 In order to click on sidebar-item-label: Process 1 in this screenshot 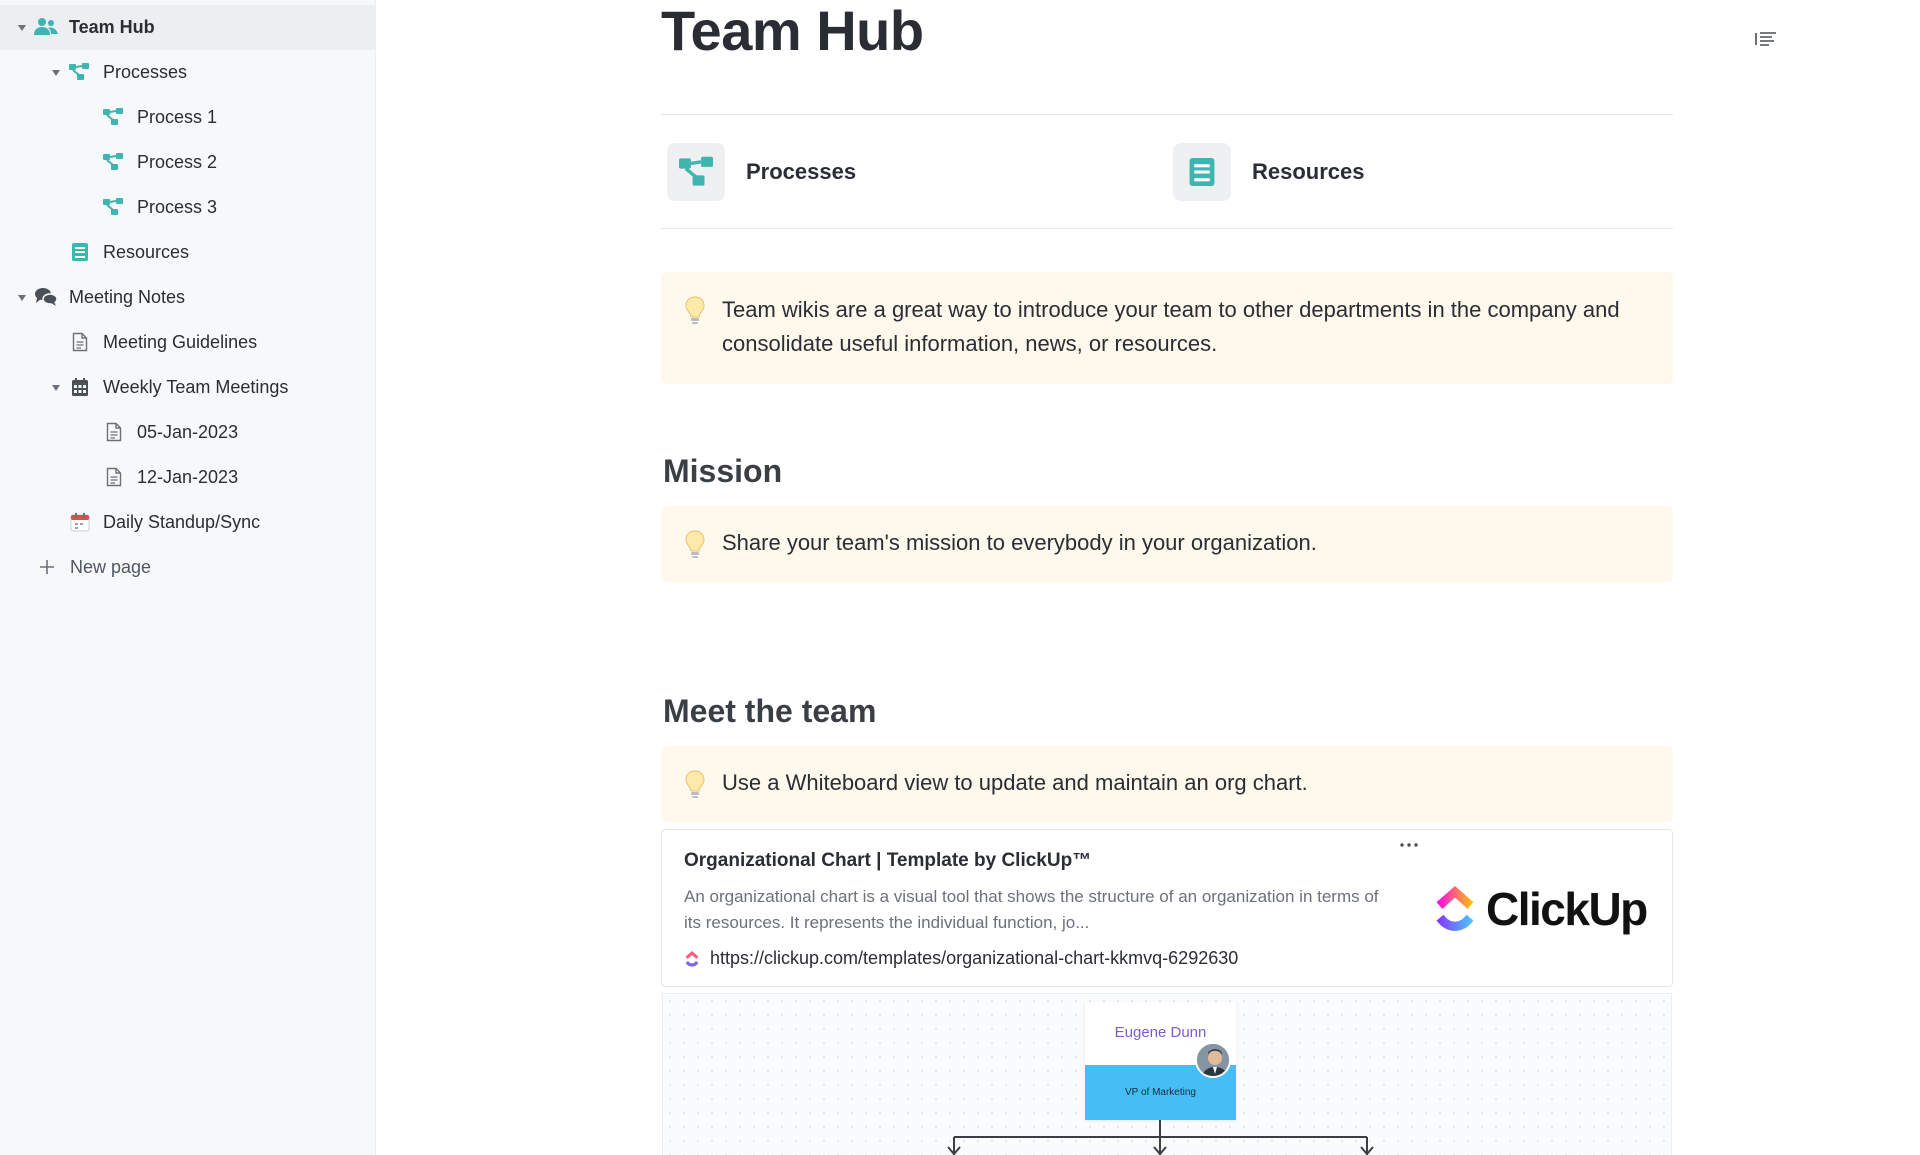, I will do `click(177, 117)`.